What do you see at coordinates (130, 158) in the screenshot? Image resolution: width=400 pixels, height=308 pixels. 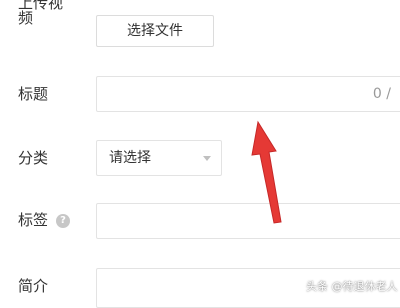 I see `category-select-value: 请选择` at bounding box center [130, 158].